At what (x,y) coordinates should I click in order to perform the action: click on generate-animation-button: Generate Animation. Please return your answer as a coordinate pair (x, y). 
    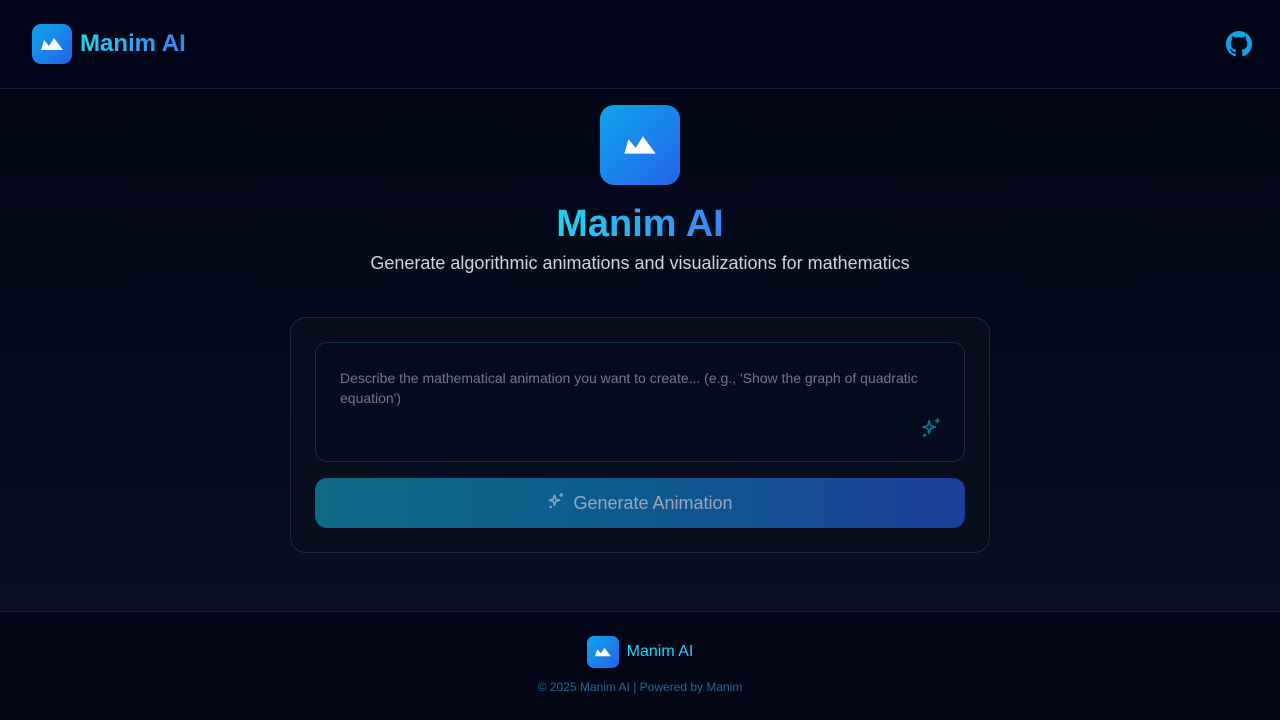
    Looking at the image, I should click on (640, 503).